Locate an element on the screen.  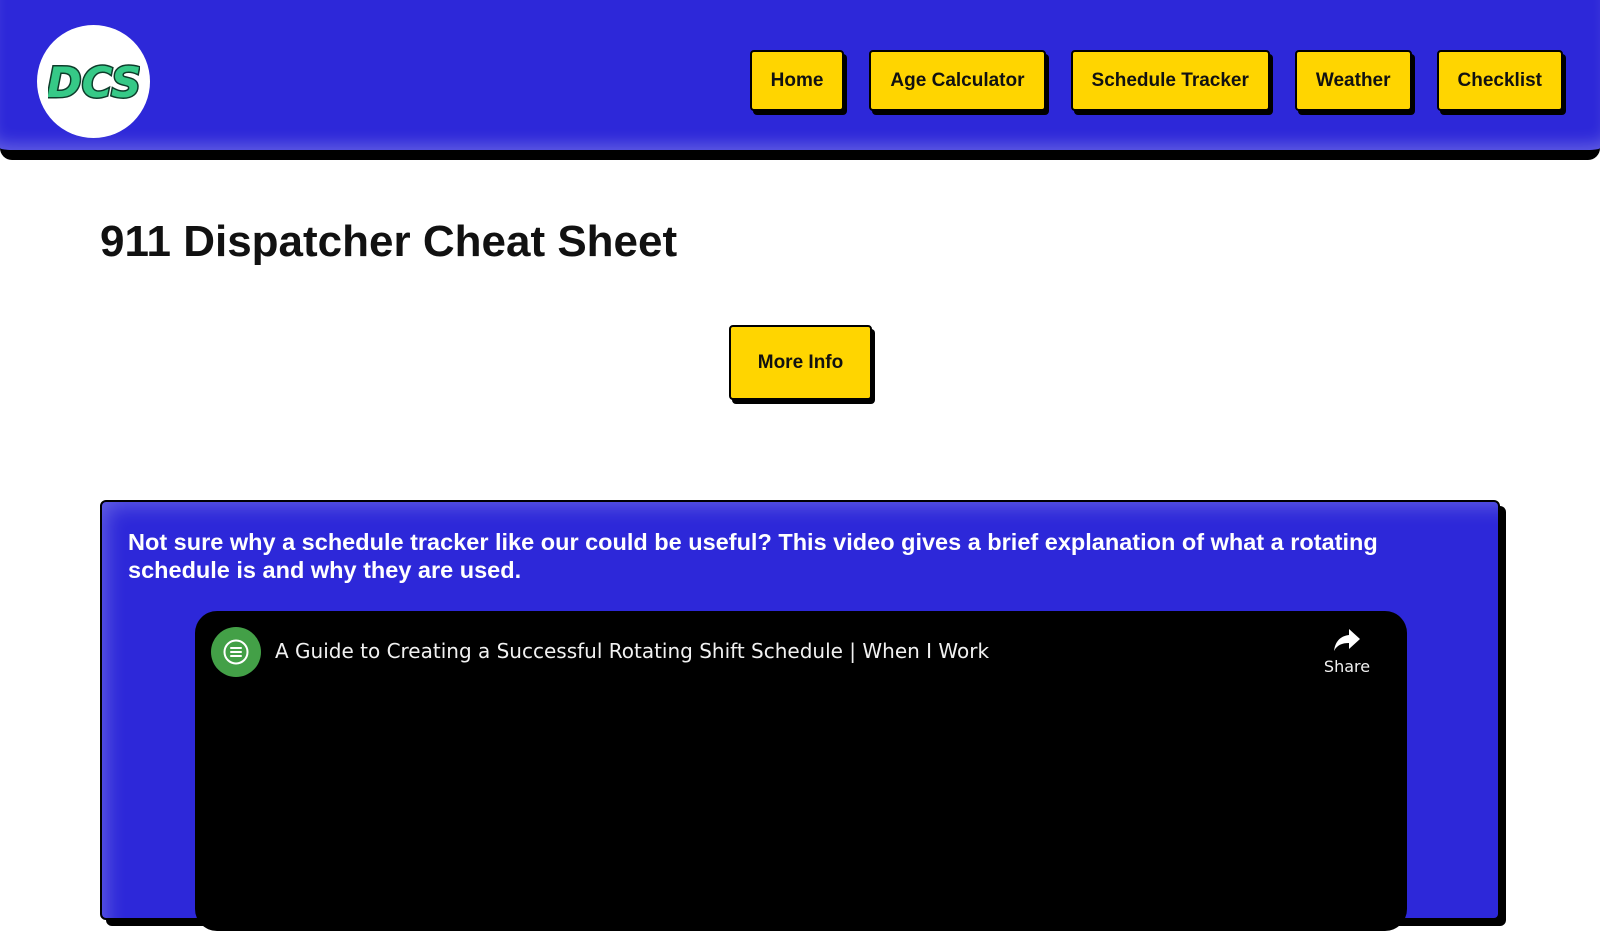
page-title: 911 Dispatcher Cheat Sheet is located at coordinates (389, 241).